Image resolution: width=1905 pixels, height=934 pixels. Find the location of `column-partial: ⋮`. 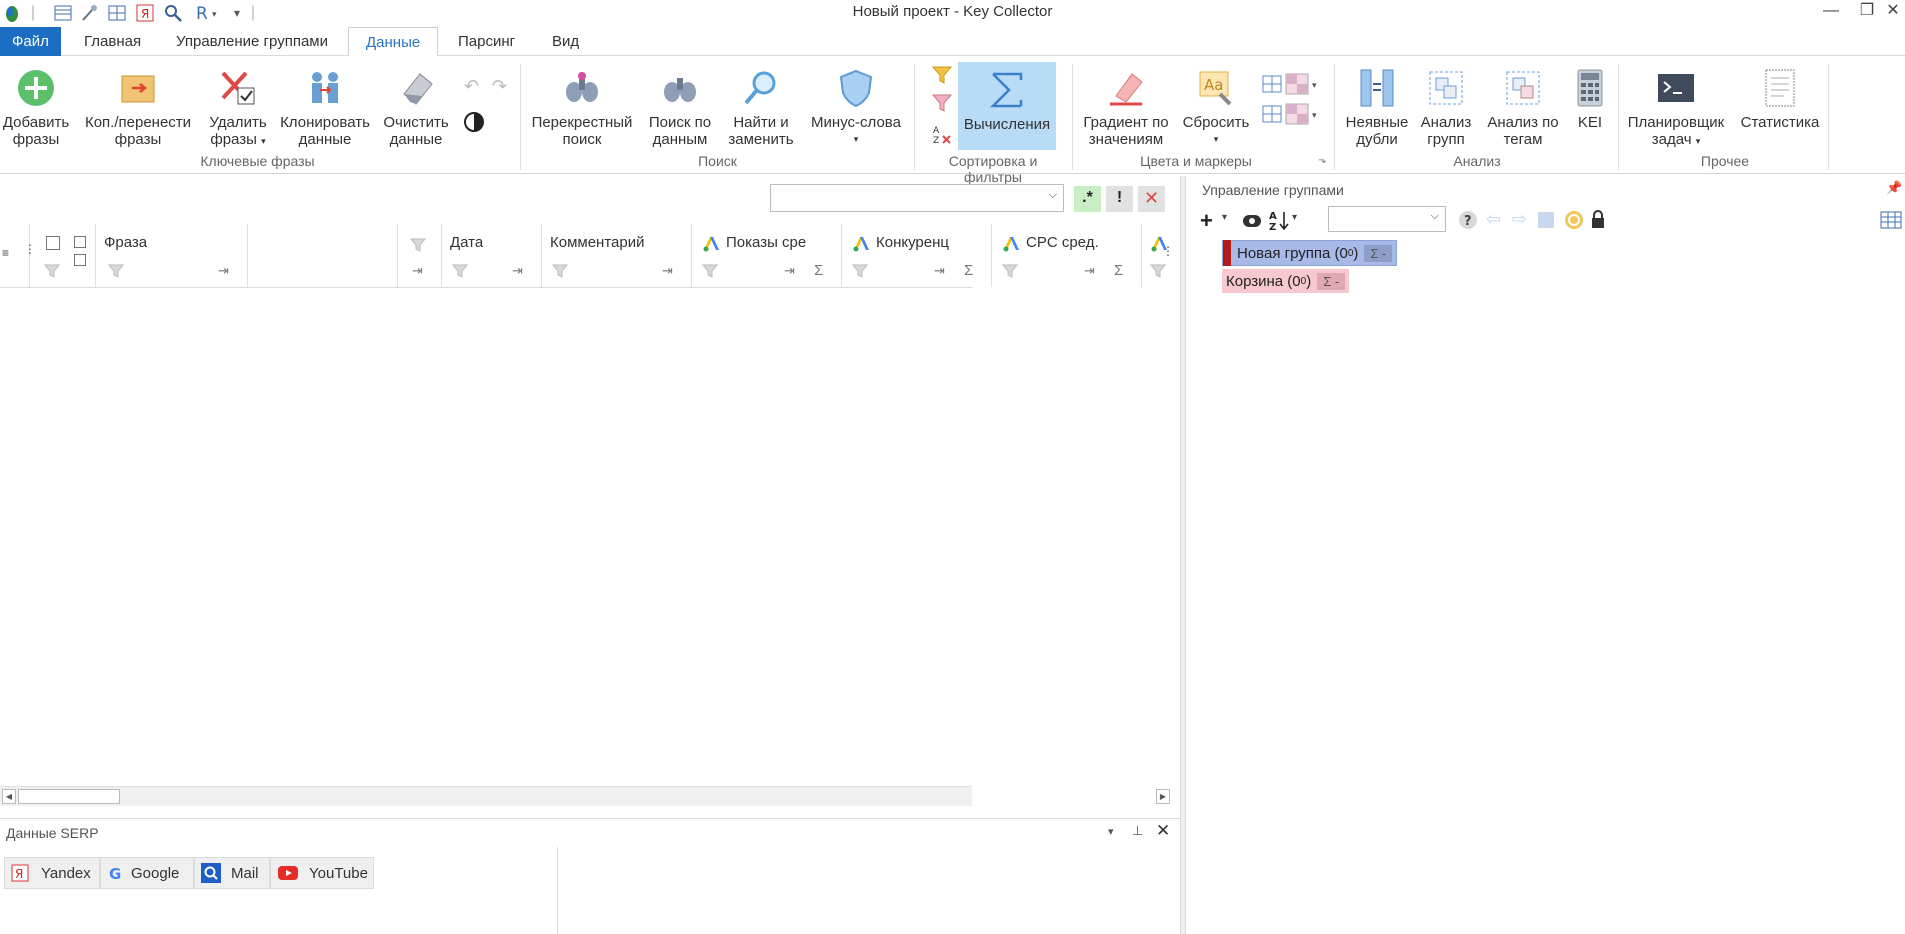

column-partial: ⋮ is located at coordinates (1156, 255).